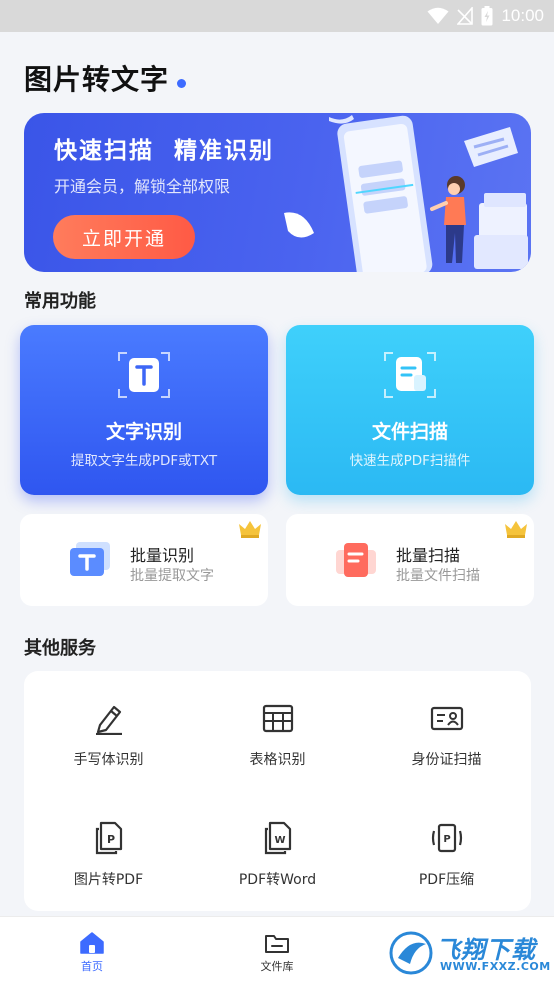  Describe the element at coordinates (410, 461) in the screenshot. I see `feature-desc: 快速生成PDF扫描件` at that location.